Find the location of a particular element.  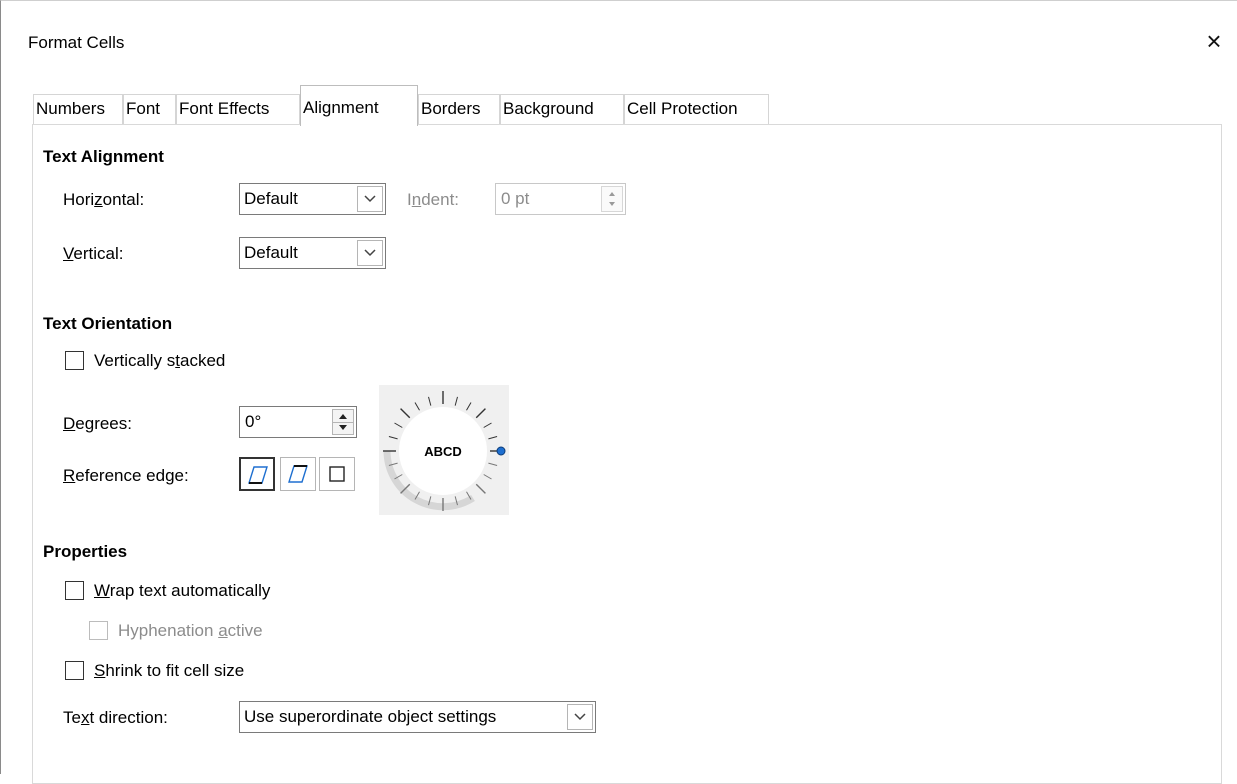

reference-edge-inside-button is located at coordinates (337, 474).